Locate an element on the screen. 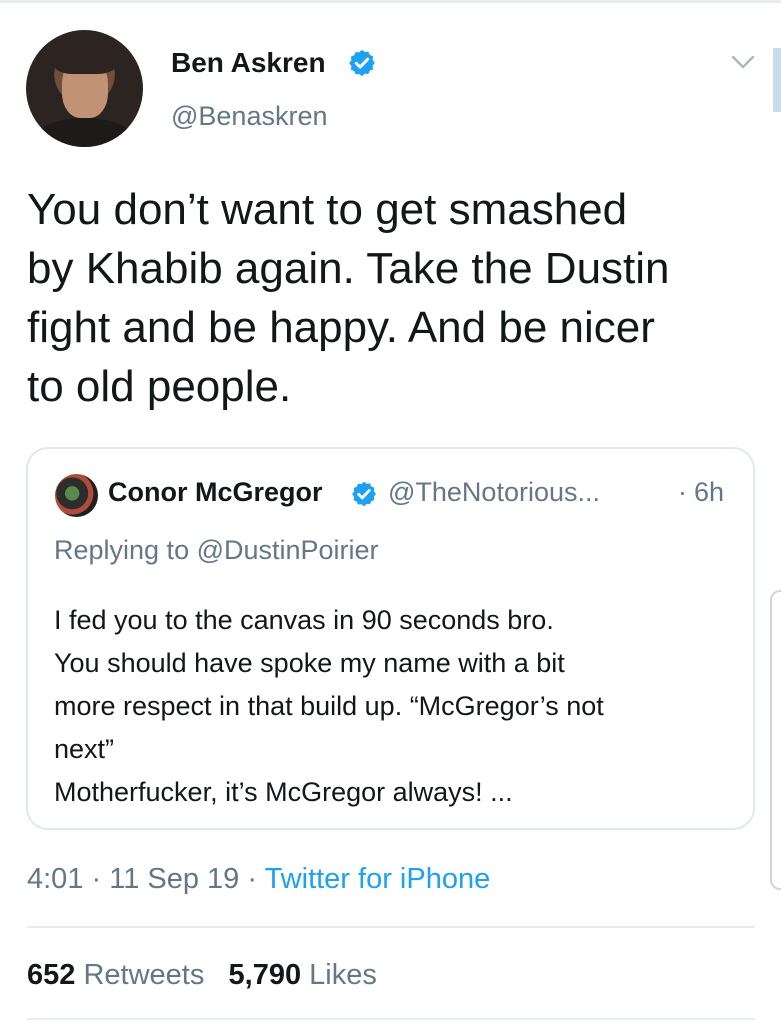 The image size is (781, 1024). tweet-meta: 4:01 · 11 Sep 19 · Twitter for iPhone is located at coordinates (258, 879).